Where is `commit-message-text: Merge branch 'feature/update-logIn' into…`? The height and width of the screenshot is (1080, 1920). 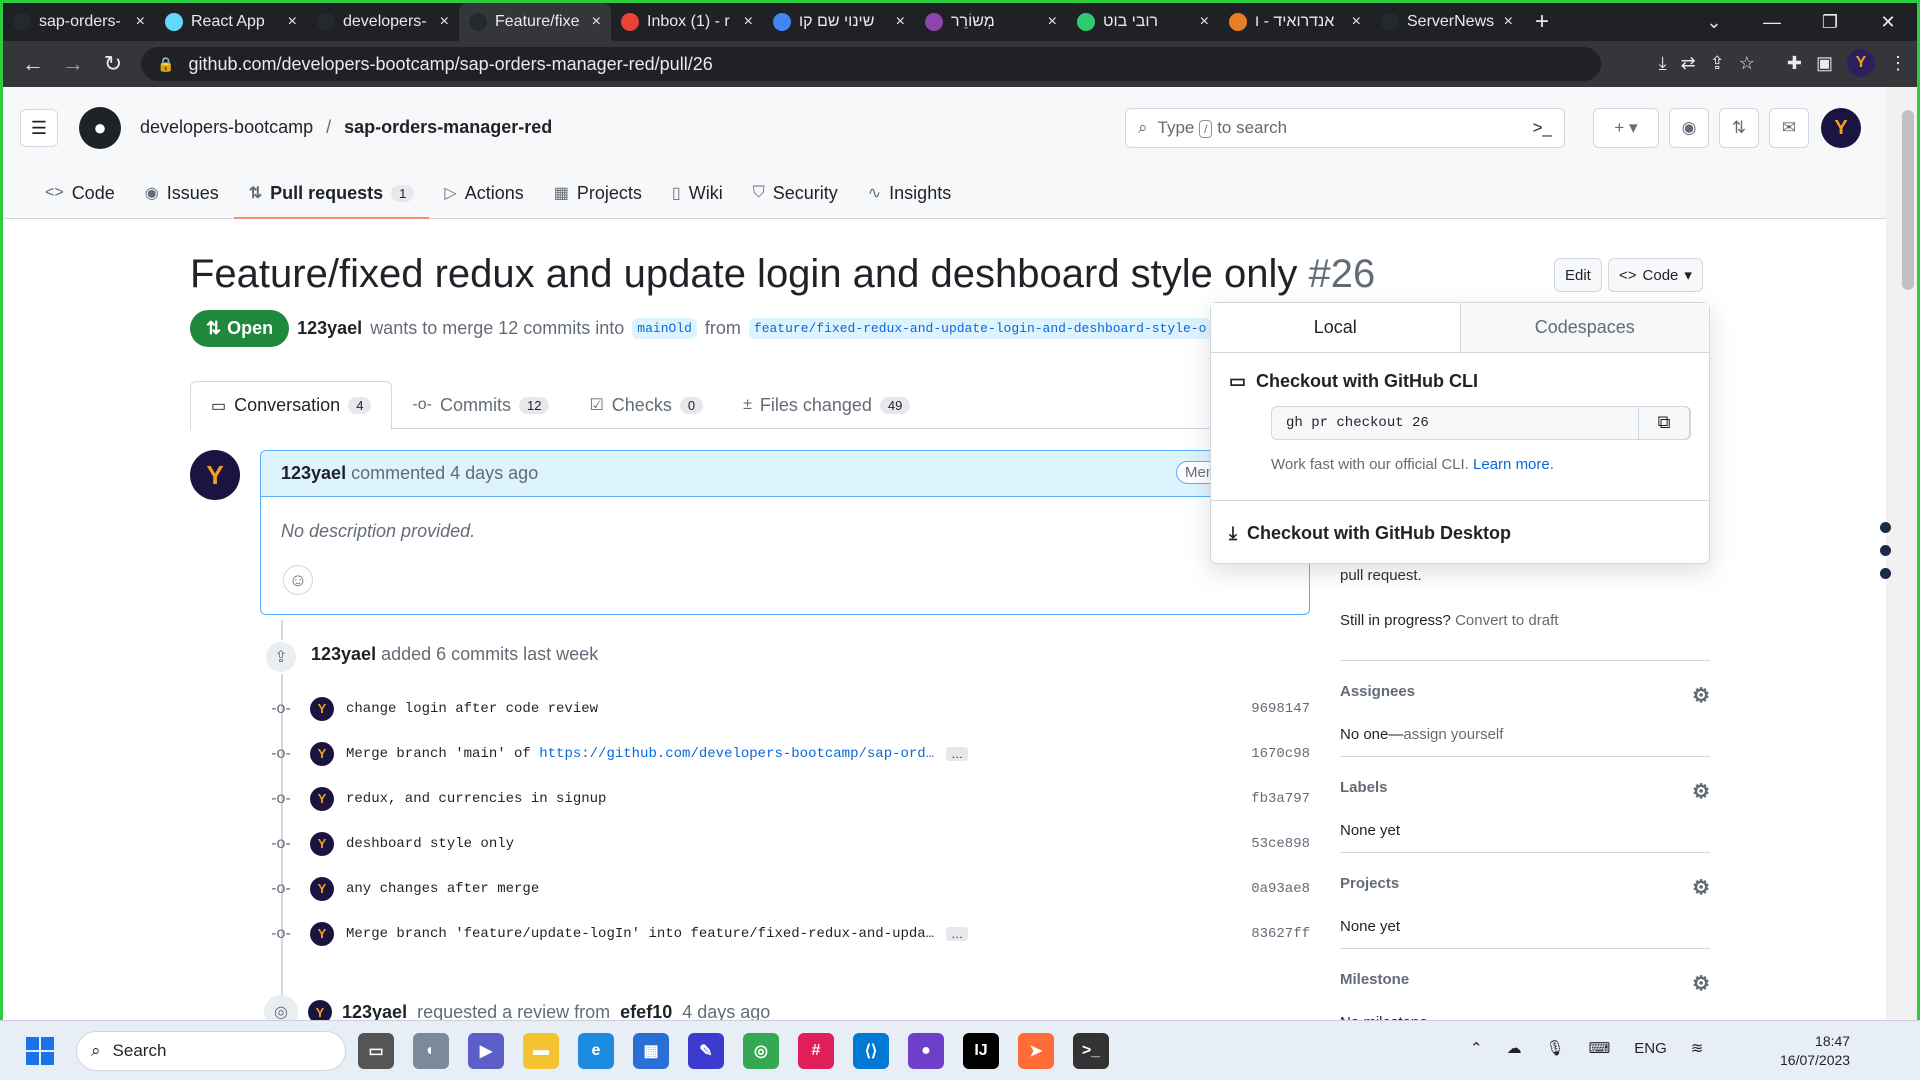
commit-message-text: Merge branch 'feature/update-logIn' into… is located at coordinates (640, 934).